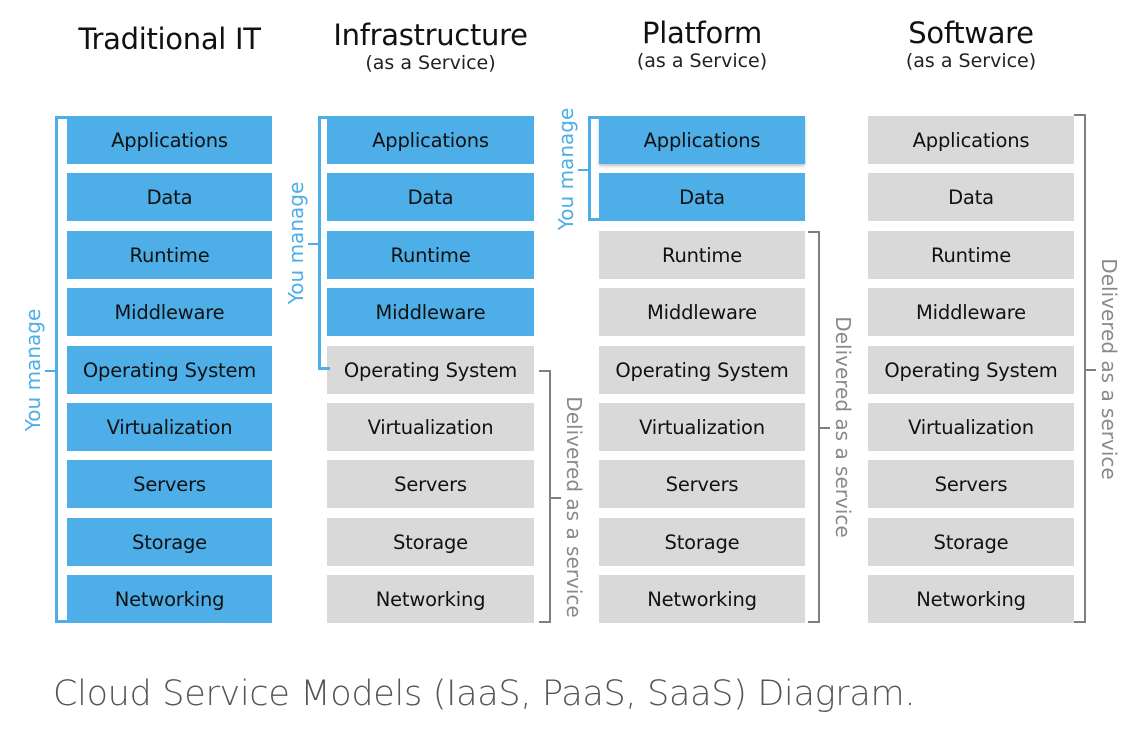  What do you see at coordinates (430, 35) in the screenshot?
I see `column-title-text: Infrastructure` at bounding box center [430, 35].